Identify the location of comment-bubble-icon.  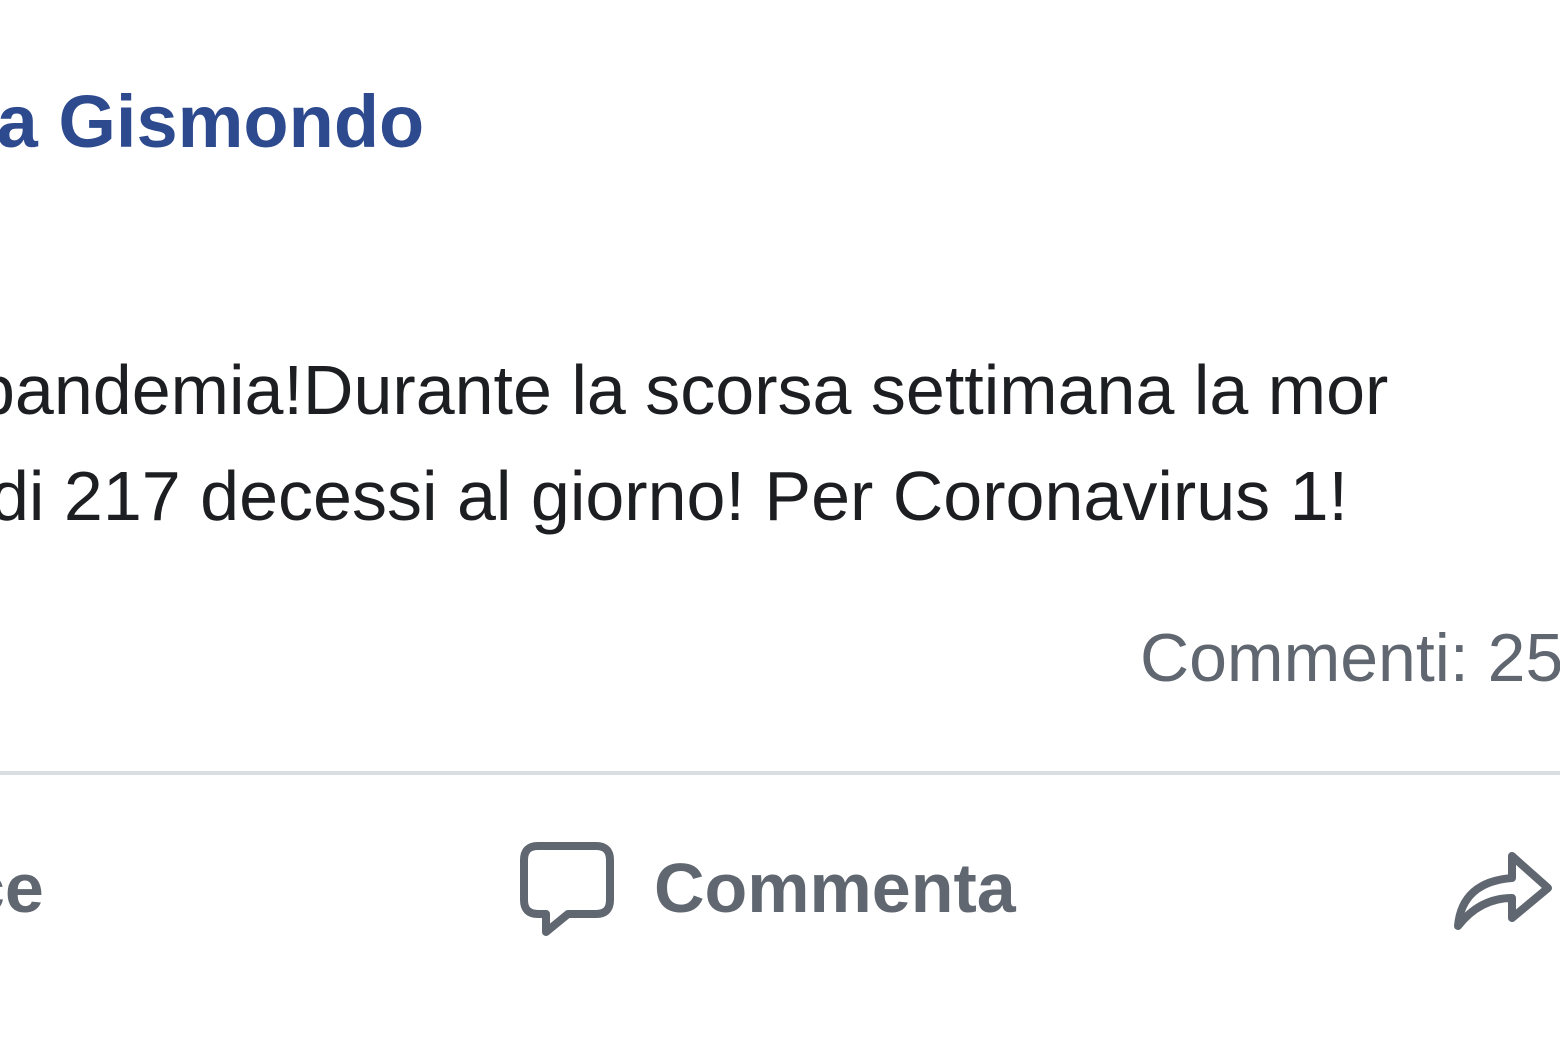
(567, 889).